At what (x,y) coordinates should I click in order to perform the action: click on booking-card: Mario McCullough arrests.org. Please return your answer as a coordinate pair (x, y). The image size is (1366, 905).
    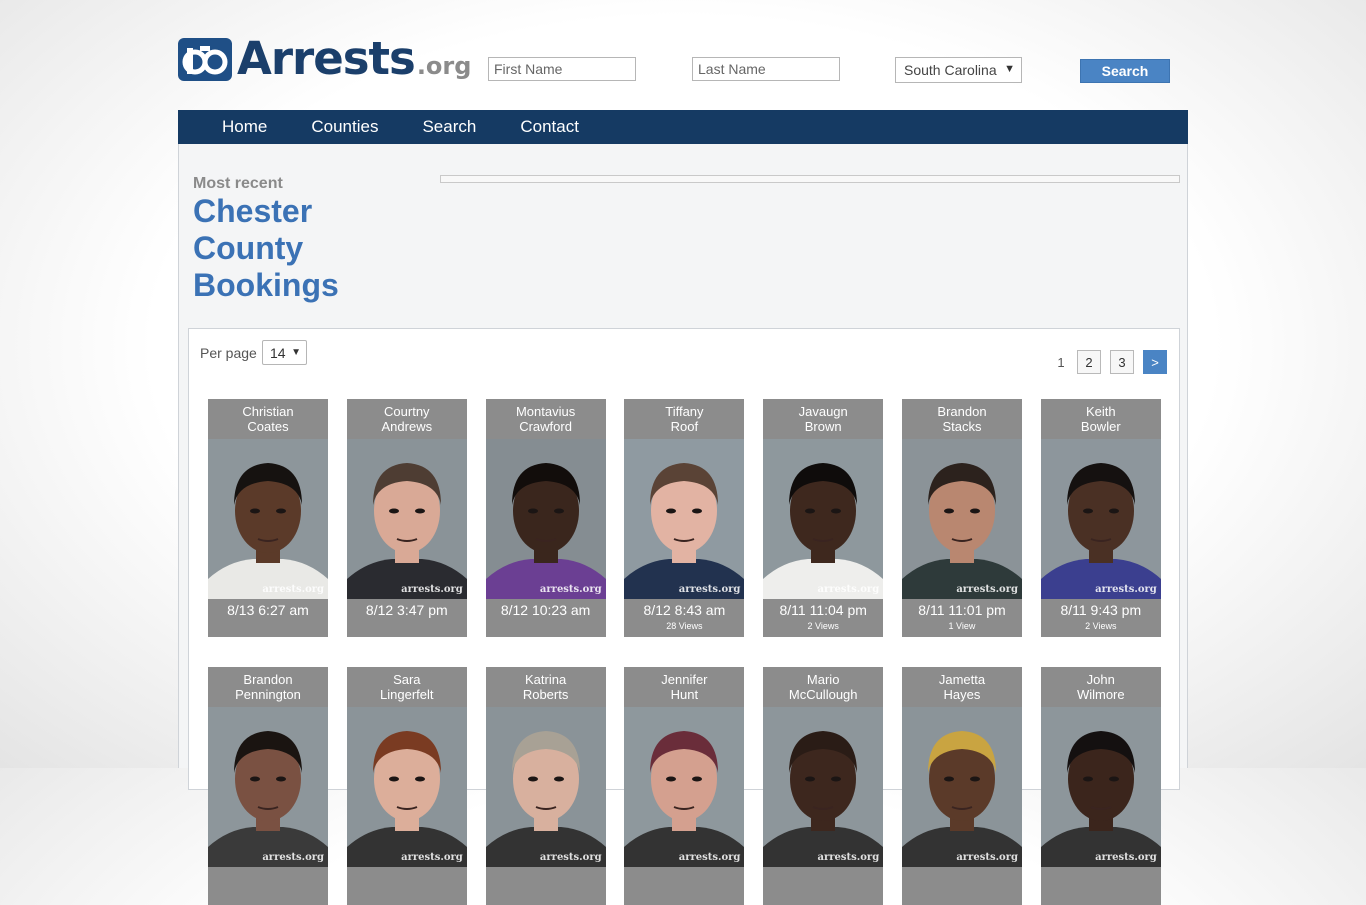
    Looking at the image, I should click on (823, 786).